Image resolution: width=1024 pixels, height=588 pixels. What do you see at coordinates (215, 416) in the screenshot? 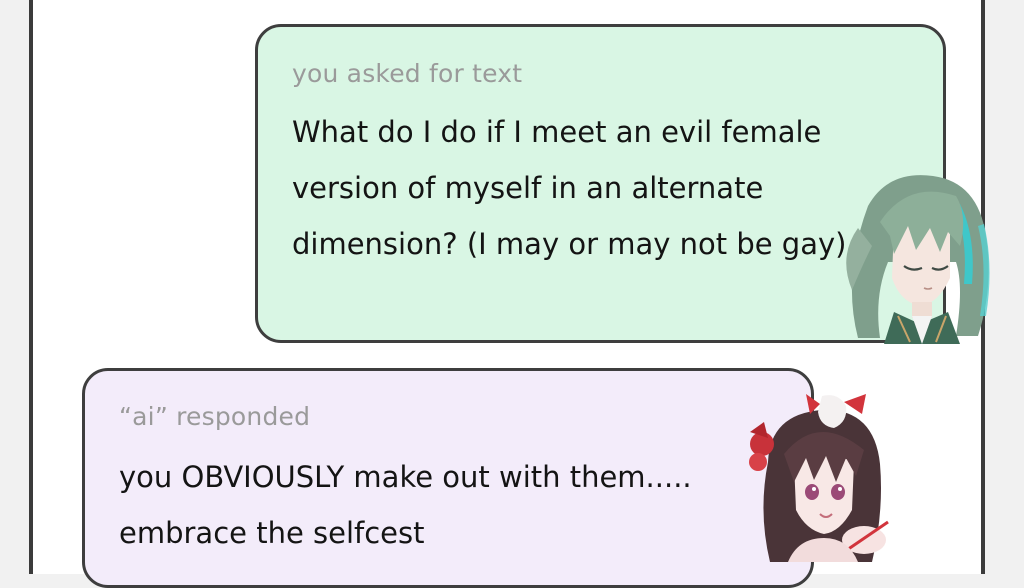
I see `ai-message-caption: “ai” responded` at bounding box center [215, 416].